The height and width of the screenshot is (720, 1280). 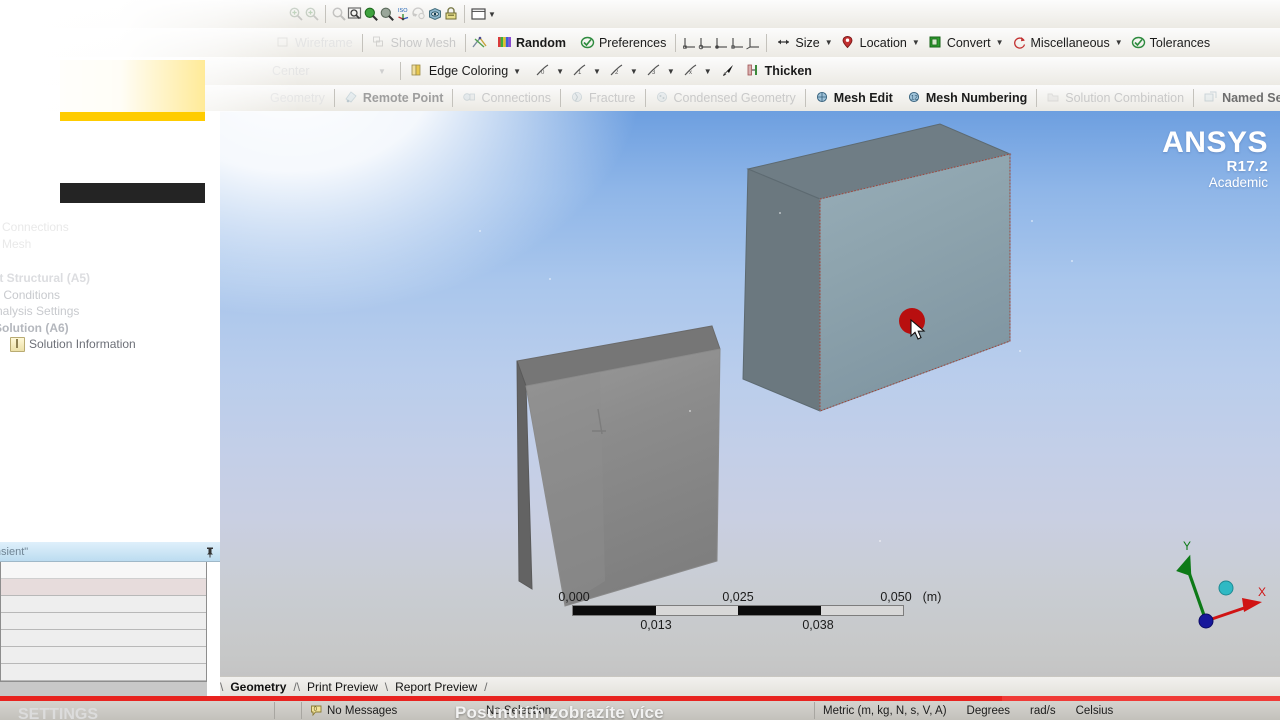 What do you see at coordinates (967, 98) in the screenshot?
I see `mesh-numbering-button: 12 Mesh Numbering` at bounding box center [967, 98].